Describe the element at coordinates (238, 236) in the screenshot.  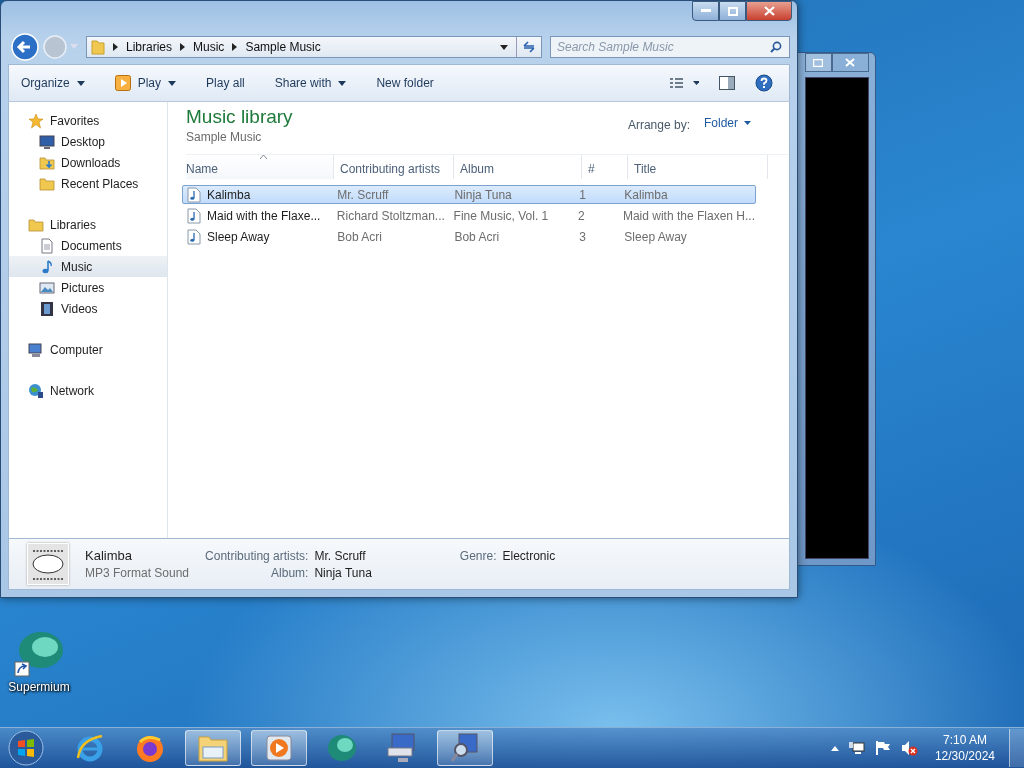
I see `file-name: Sleep Away` at that location.